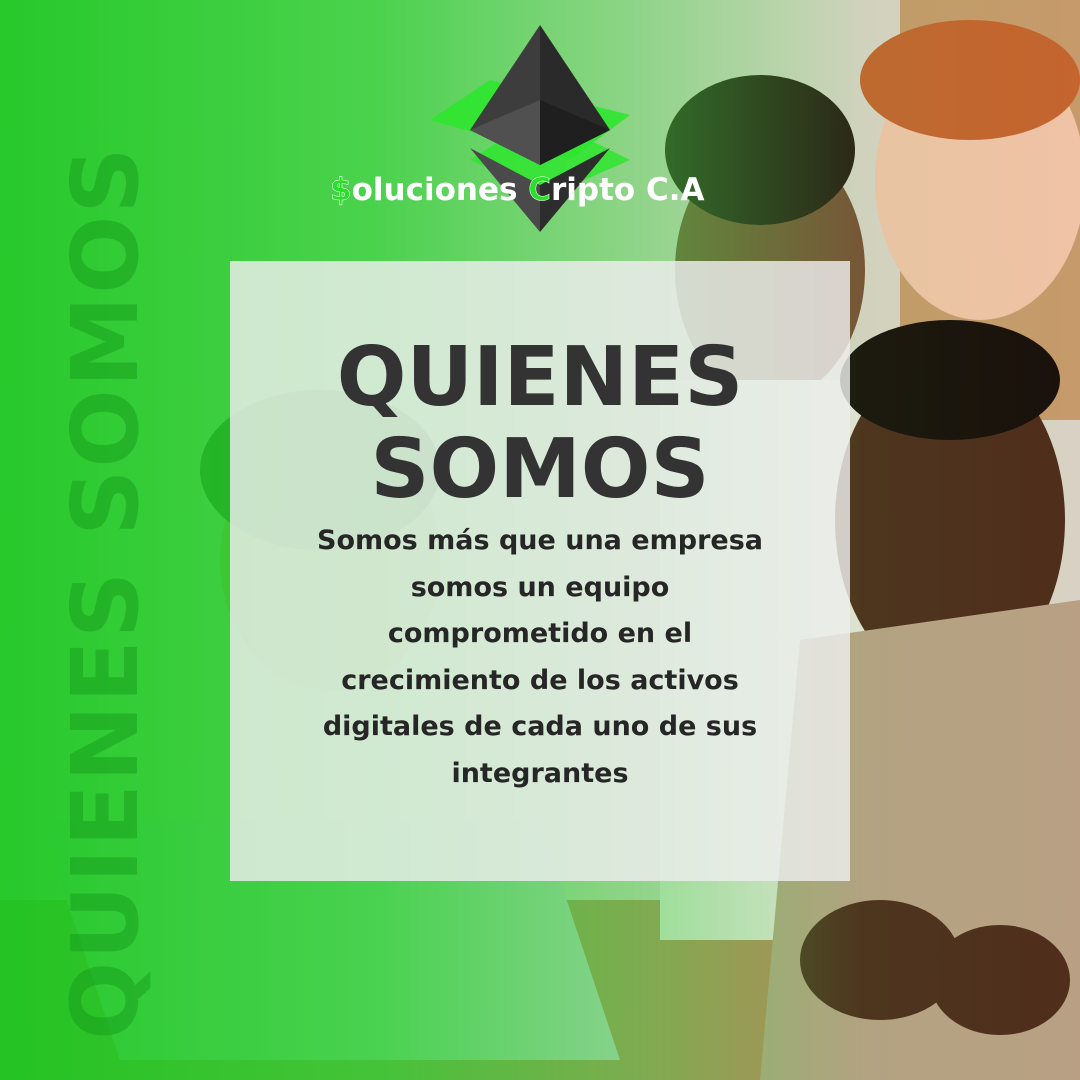 This screenshot has width=1080, height=1080. What do you see at coordinates (105, 592) in the screenshot?
I see `vertical-watermark-text: QUIENES SOMOS` at bounding box center [105, 592].